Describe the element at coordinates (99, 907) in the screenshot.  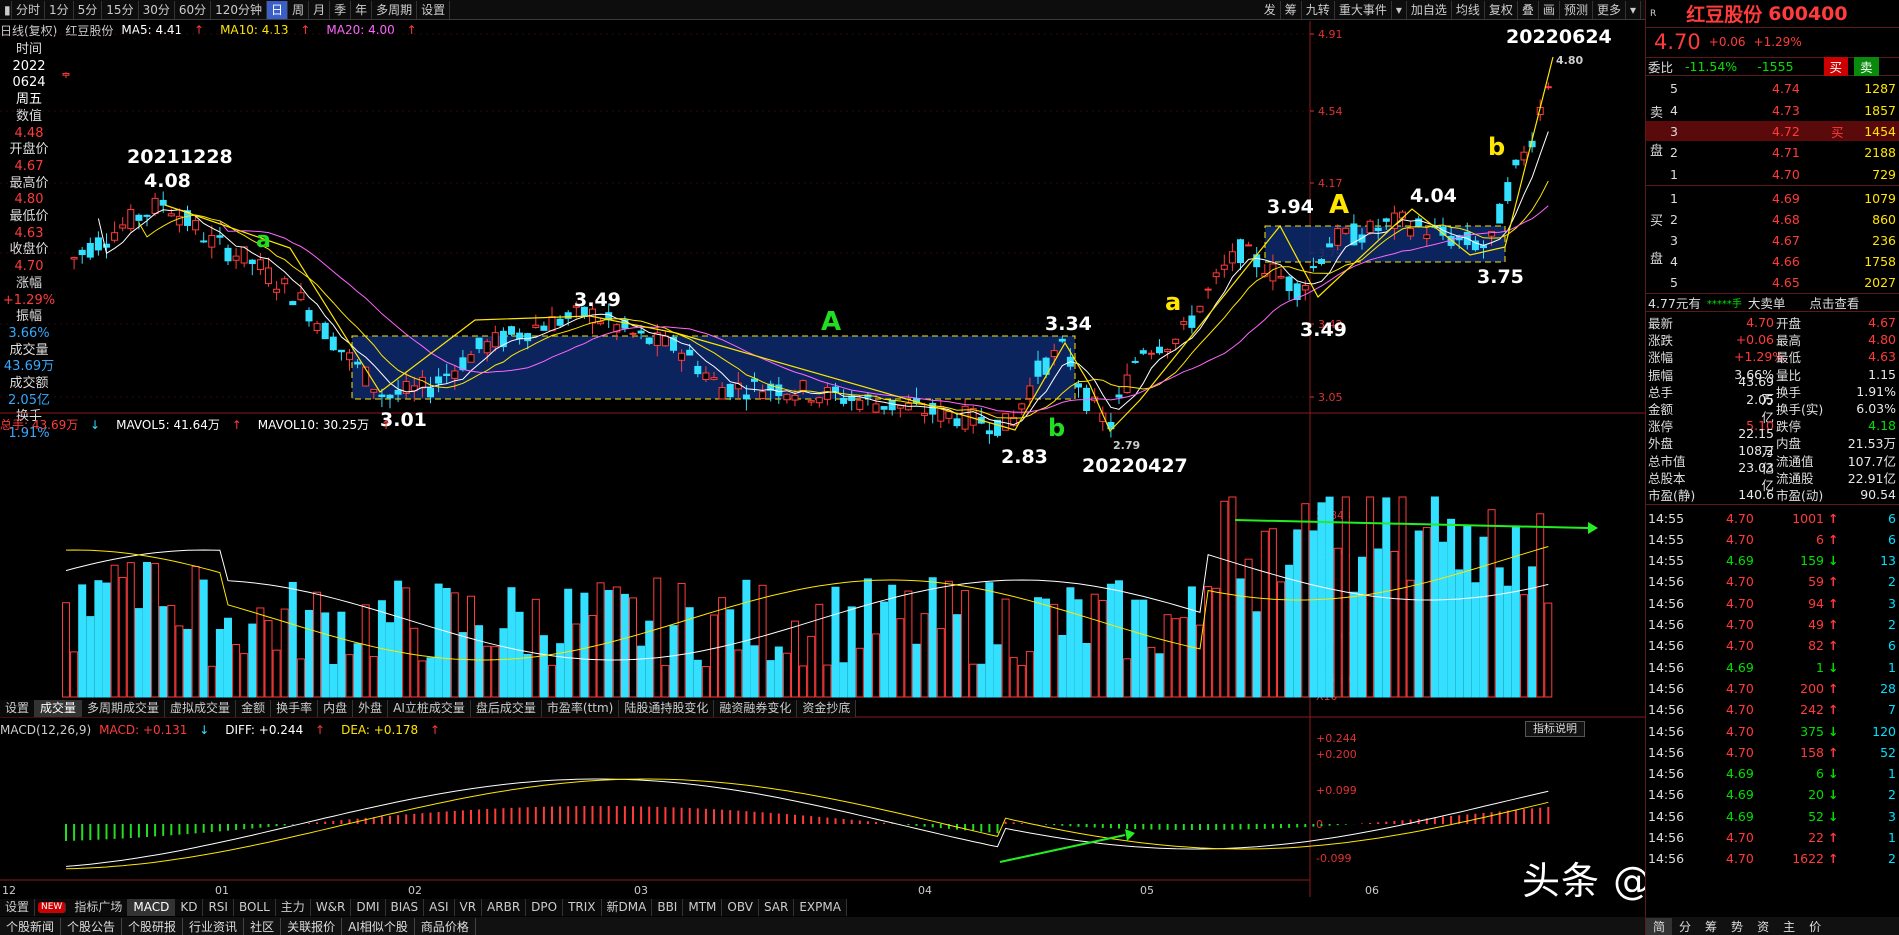
I see `indicator-tab-2: 指标广场` at that location.